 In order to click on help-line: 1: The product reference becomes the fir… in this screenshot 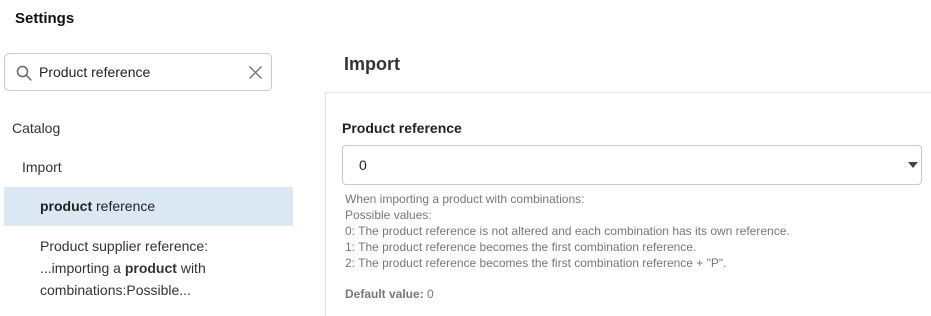, I will do `click(521, 247)`.